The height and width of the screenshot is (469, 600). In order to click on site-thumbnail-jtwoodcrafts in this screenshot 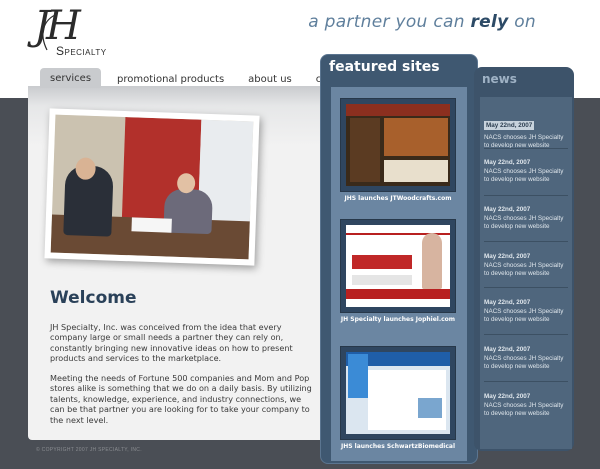, I will do `click(398, 145)`.